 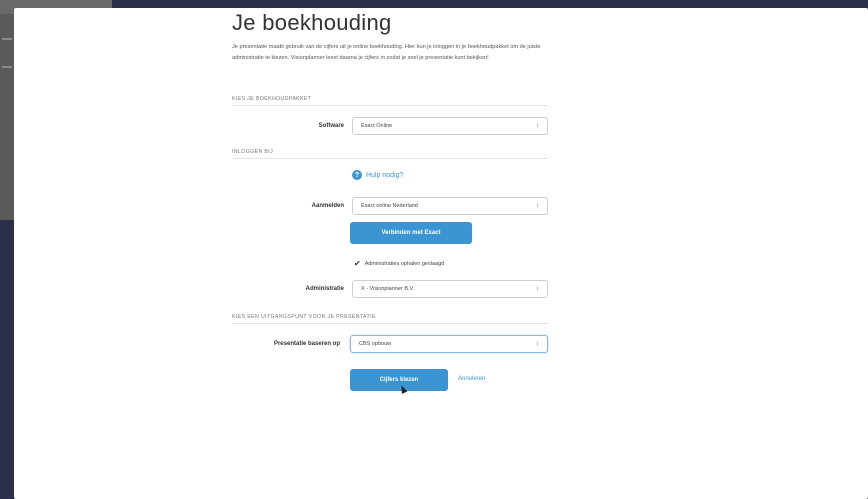 I want to click on page-title: Je boekhouding, so click(x=312, y=22).